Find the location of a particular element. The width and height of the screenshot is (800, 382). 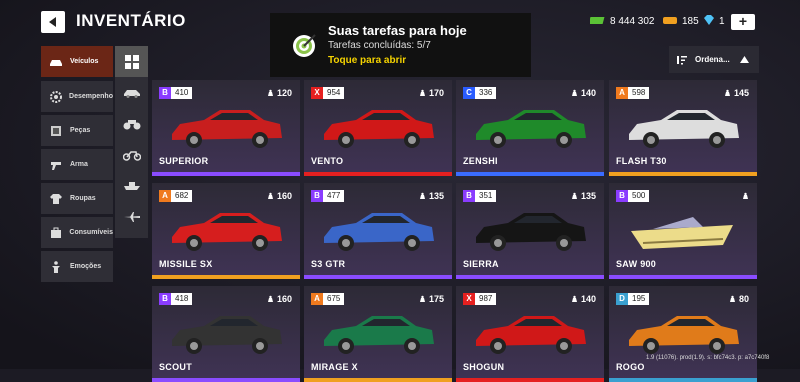

class-badge: B 418 is located at coordinates (176, 299).